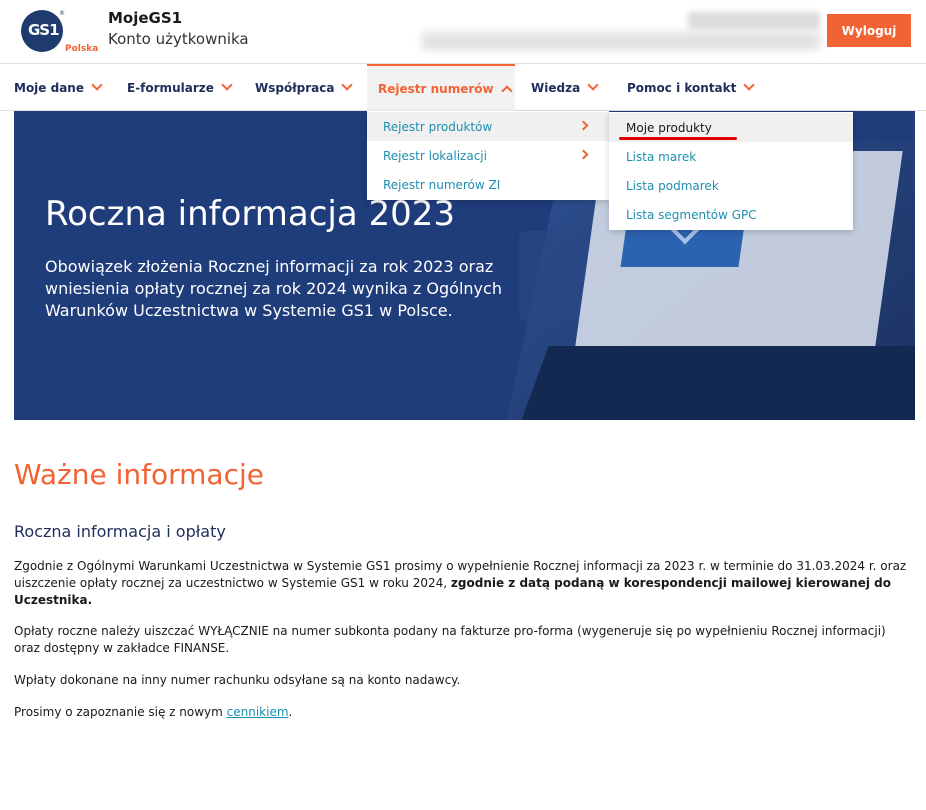 The width and height of the screenshot is (926, 810). What do you see at coordinates (44, 30) in the screenshot?
I see `logo-text: GS1` at bounding box center [44, 30].